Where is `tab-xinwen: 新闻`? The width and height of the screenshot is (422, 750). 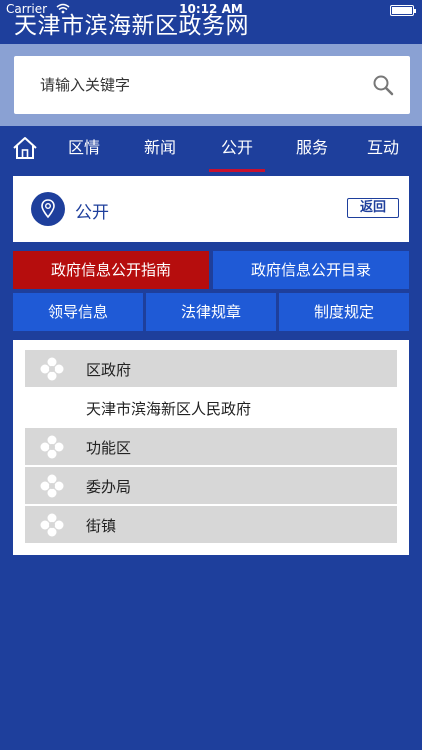 tab-xinwen: 新闻 is located at coordinates (160, 149).